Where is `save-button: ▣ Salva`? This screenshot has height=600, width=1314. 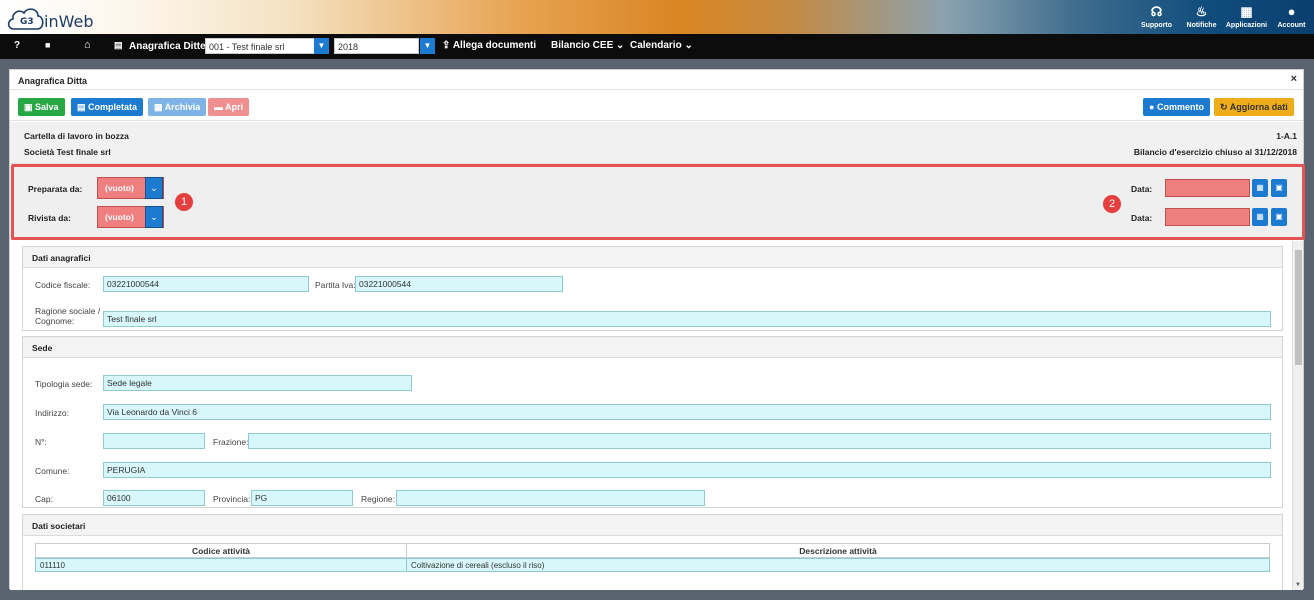 save-button: ▣ Salva is located at coordinates (41, 107).